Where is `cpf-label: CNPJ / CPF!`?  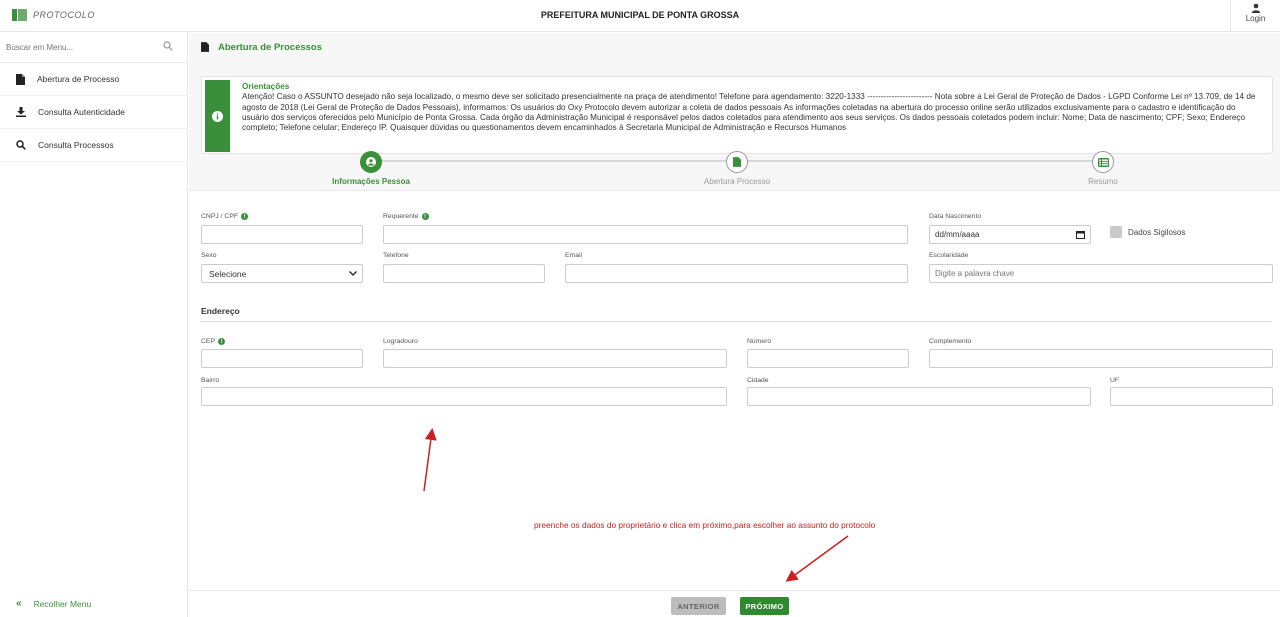 cpf-label: CNPJ / CPF! is located at coordinates (225, 216).